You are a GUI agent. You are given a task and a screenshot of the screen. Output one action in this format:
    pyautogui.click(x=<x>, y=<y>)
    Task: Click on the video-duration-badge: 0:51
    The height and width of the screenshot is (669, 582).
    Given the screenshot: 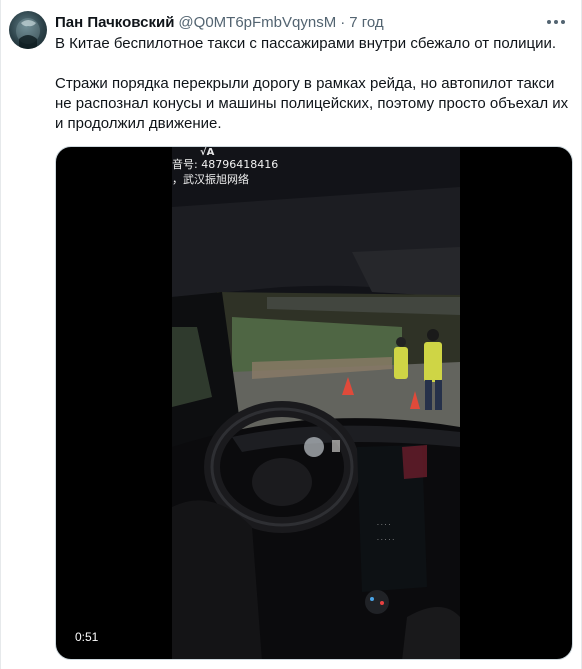 What is the action you would take?
    pyautogui.click(x=87, y=637)
    